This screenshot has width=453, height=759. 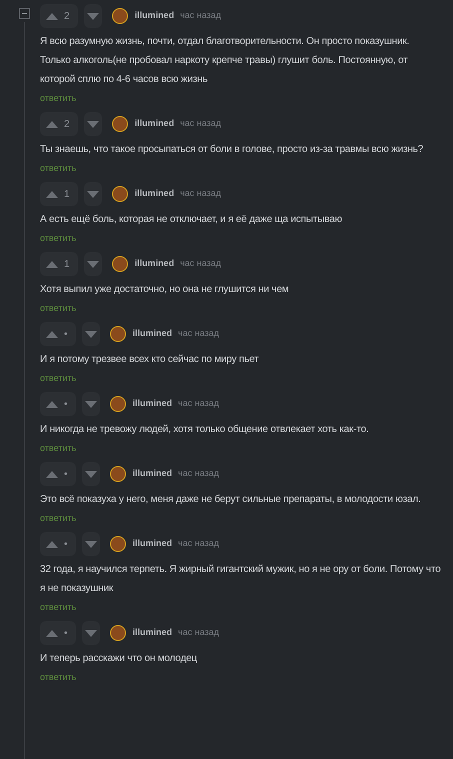 What do you see at coordinates (232, 150) in the screenshot?
I see `comment-text: Ты знаешь, что такое просыпаться от боли в голове, просто из-за травмы всю жизнь?` at bounding box center [232, 150].